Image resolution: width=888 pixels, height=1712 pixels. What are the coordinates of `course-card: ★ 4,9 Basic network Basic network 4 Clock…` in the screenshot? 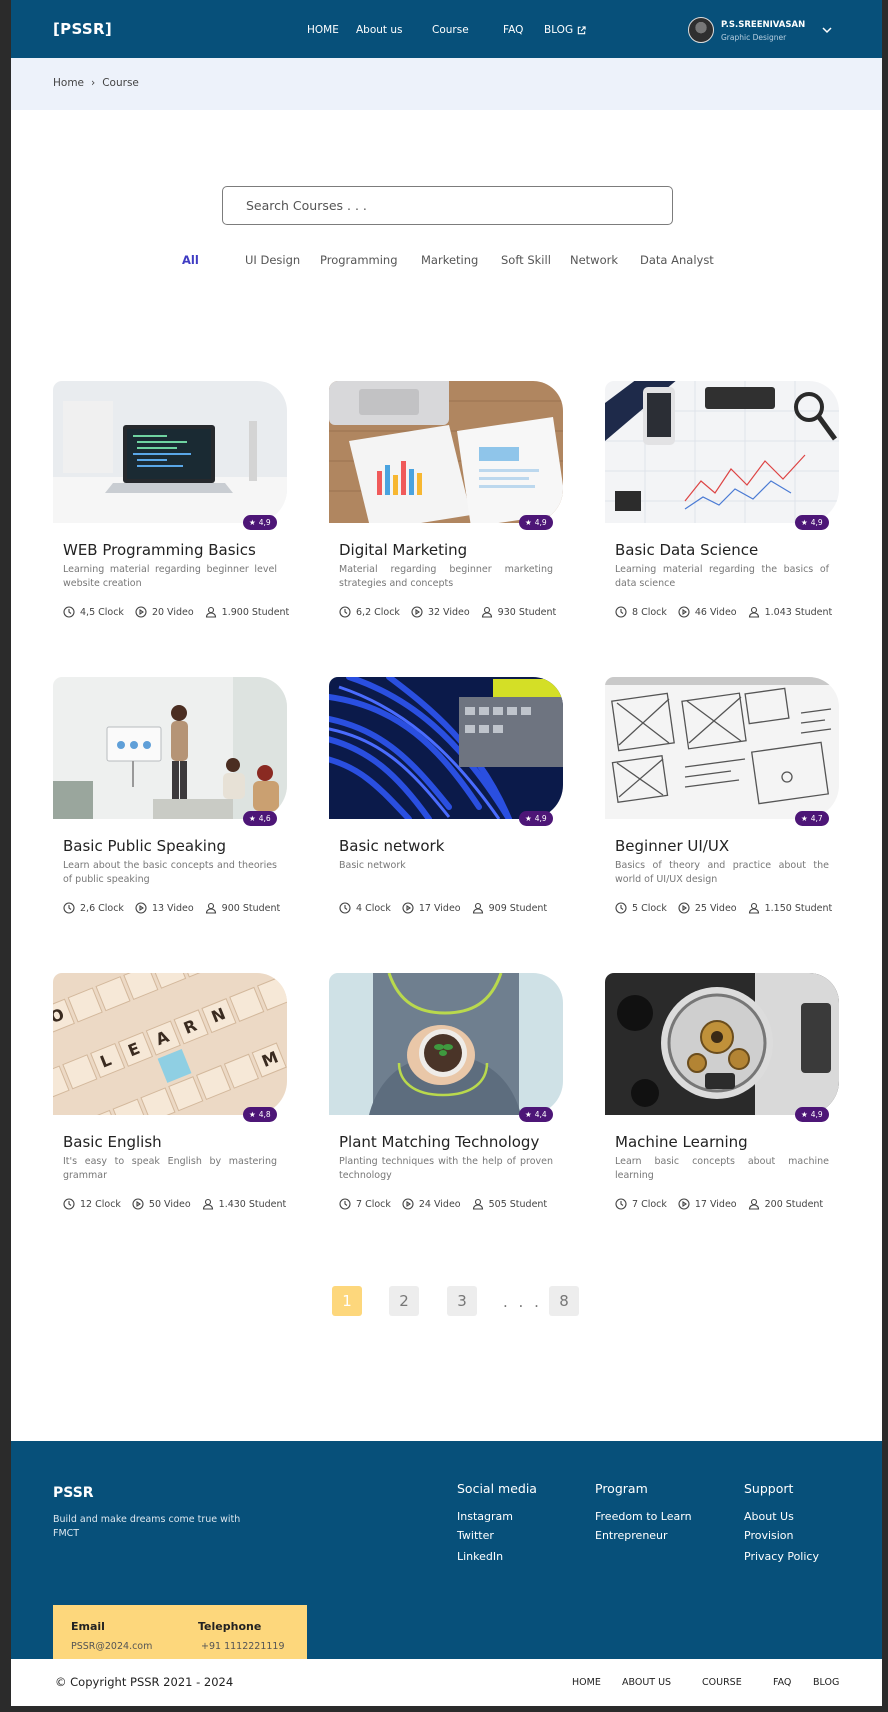 It's located at (449, 802).